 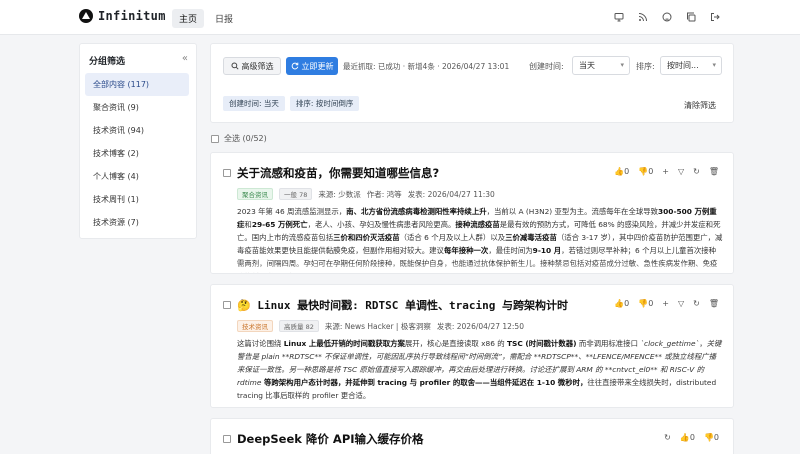 I want to click on select-all-checkbox, so click(x=215, y=138).